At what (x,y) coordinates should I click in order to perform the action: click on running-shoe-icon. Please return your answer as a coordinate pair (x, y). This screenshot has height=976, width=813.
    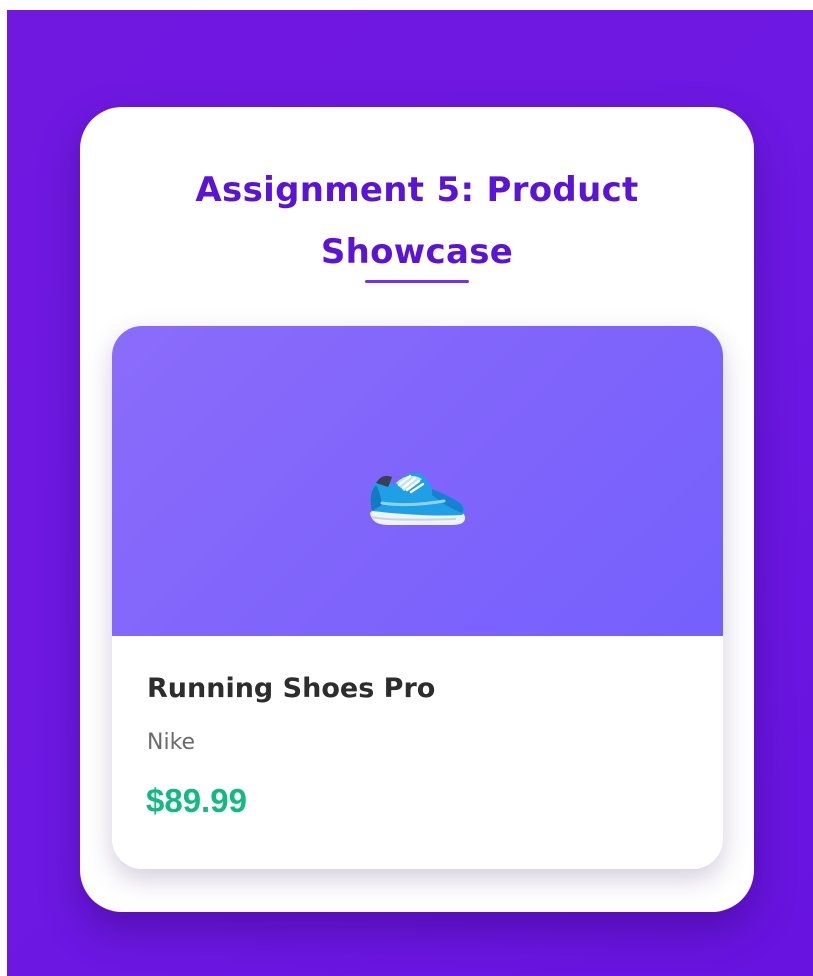
    Looking at the image, I should click on (418, 498).